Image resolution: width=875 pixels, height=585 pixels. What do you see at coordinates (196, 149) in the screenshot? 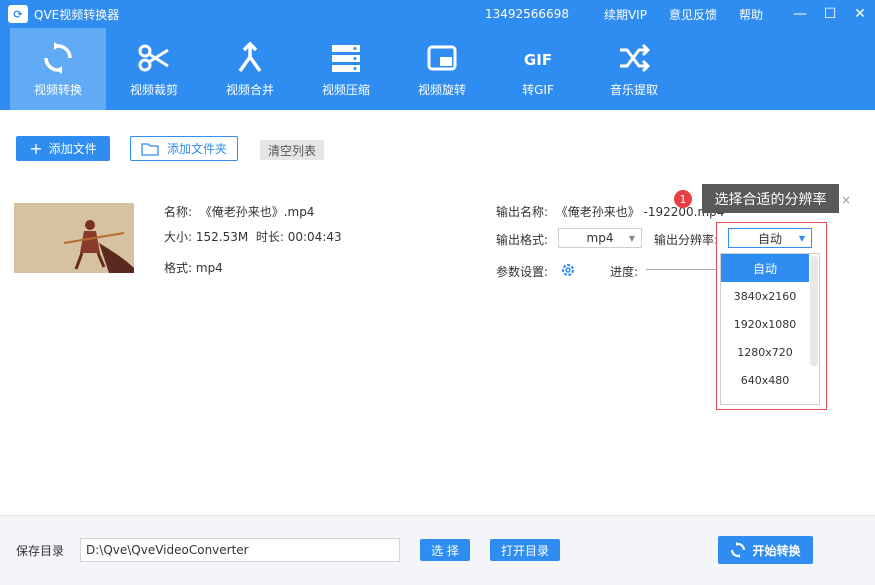
I see `add-folder-label: 添加文件夹` at bounding box center [196, 149].